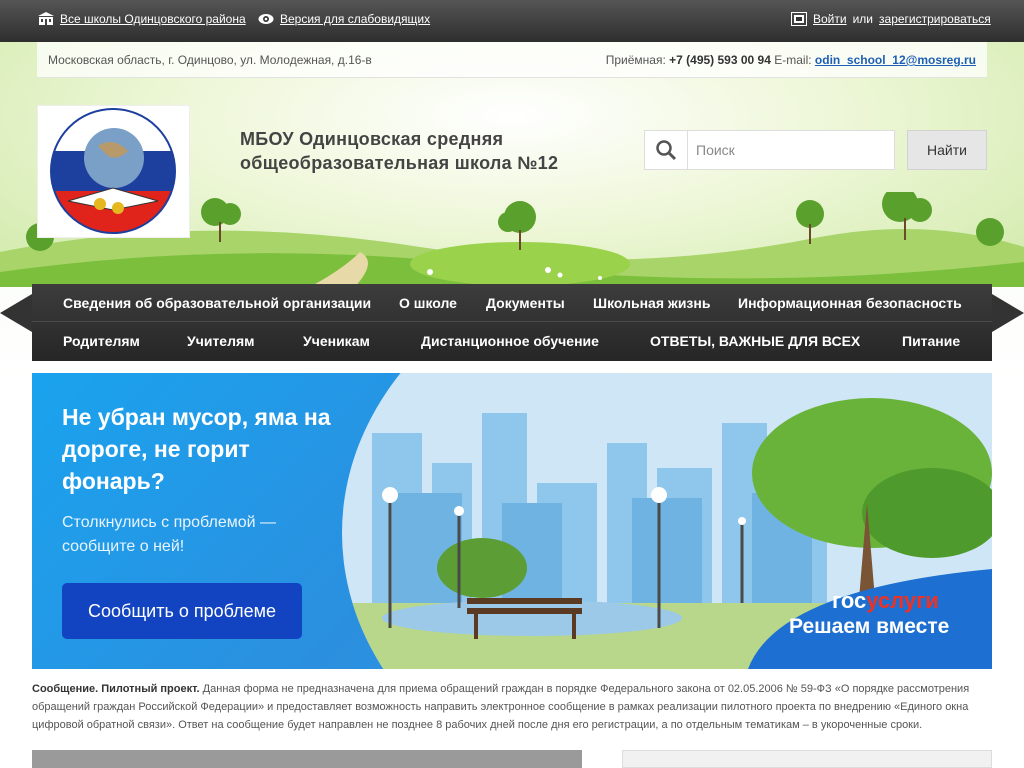  What do you see at coordinates (1008, 313) in the screenshot?
I see `nav-ribbon-right` at bounding box center [1008, 313].